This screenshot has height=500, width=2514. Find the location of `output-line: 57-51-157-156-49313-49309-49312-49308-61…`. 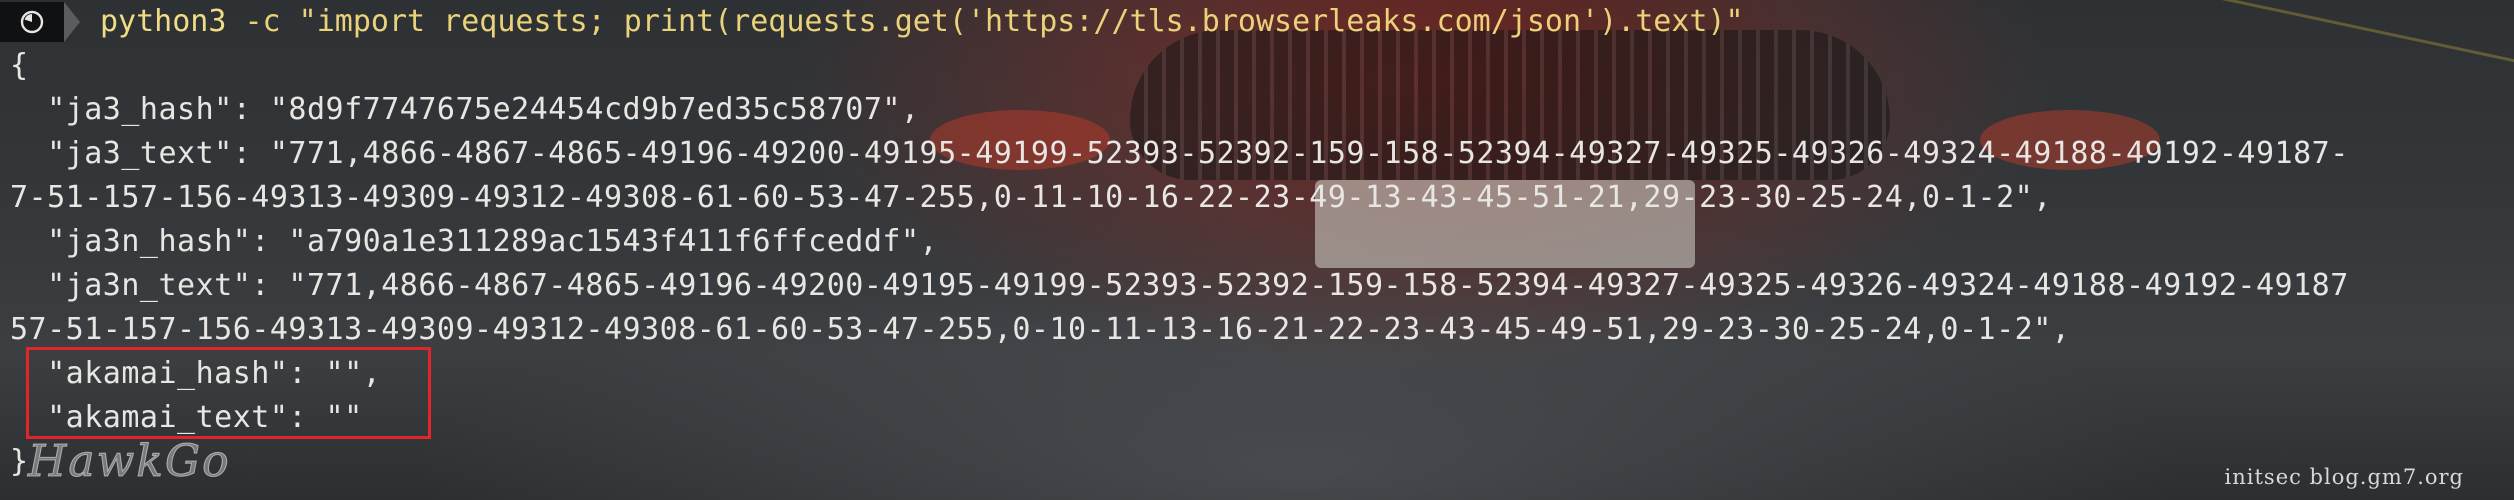

output-line: 57-51-157-156-49313-49309-49312-49308-61… is located at coordinates (1040, 329).